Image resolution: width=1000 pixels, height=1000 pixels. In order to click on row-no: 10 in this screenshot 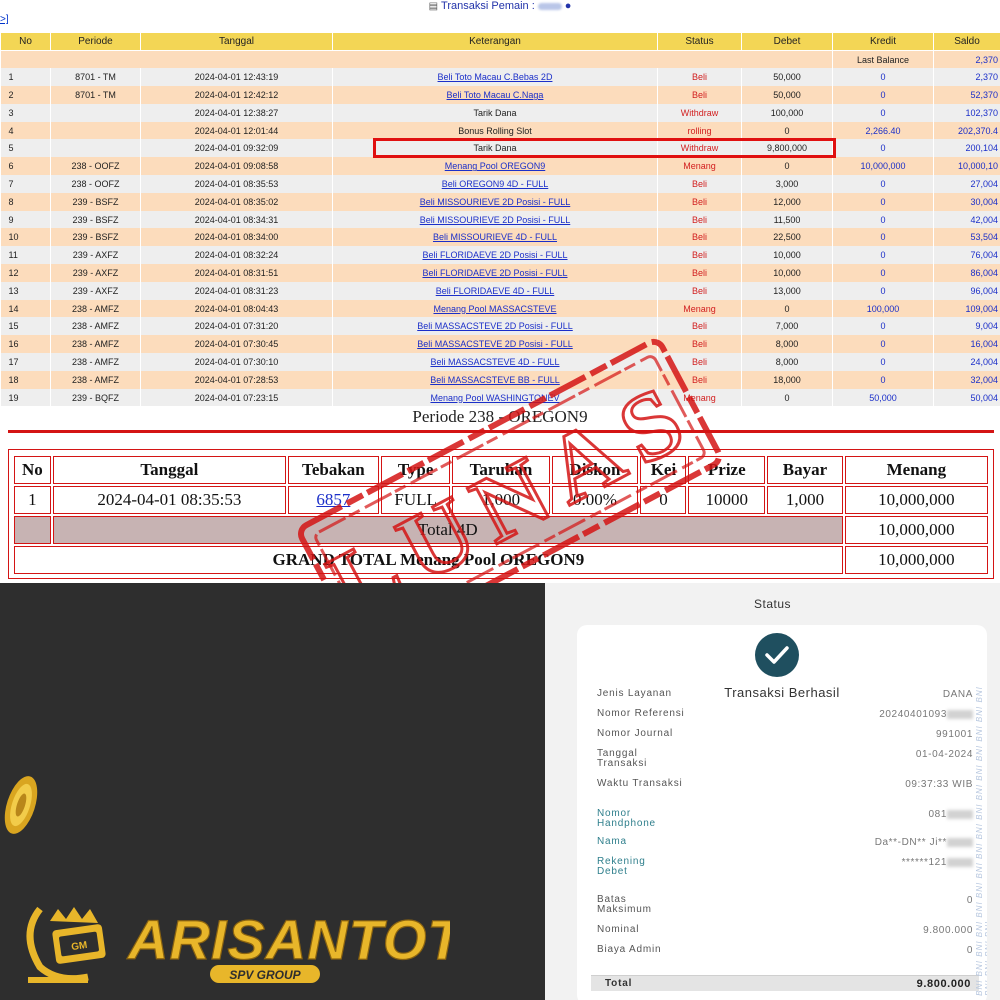, I will do `click(25, 237)`.